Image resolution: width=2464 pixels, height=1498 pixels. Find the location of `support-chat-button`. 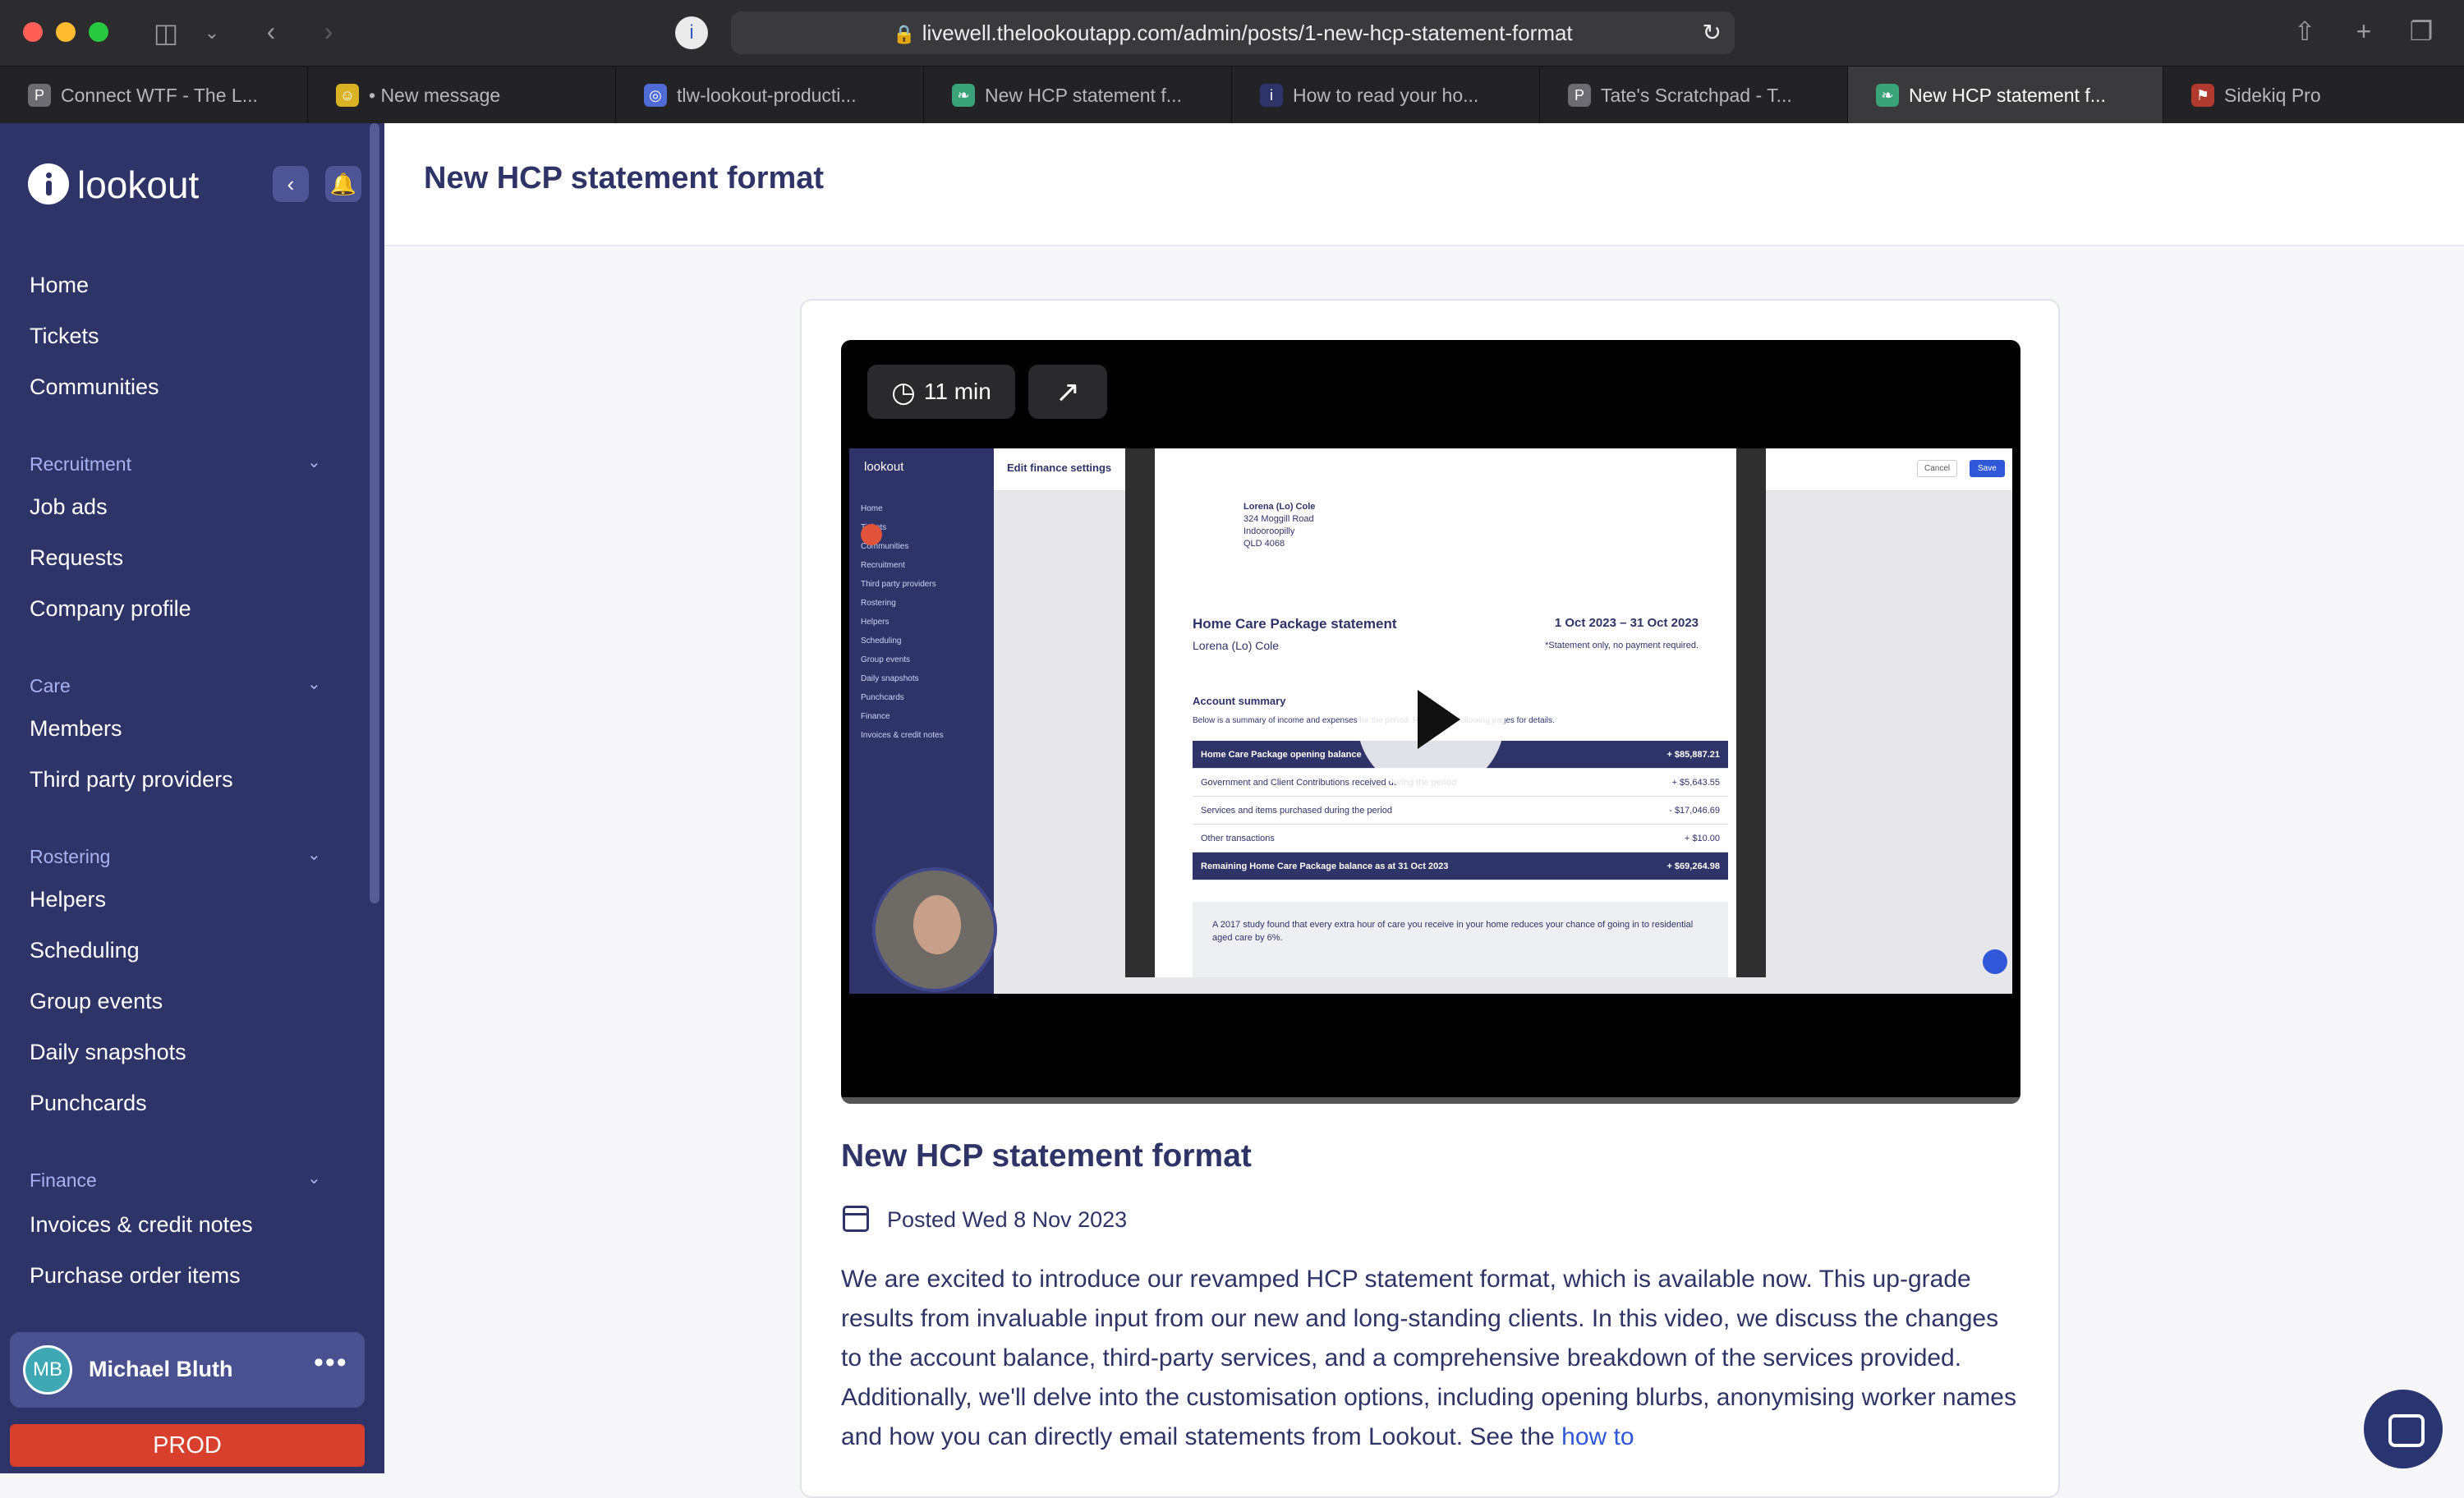

support-chat-button is located at coordinates (2403, 1429).